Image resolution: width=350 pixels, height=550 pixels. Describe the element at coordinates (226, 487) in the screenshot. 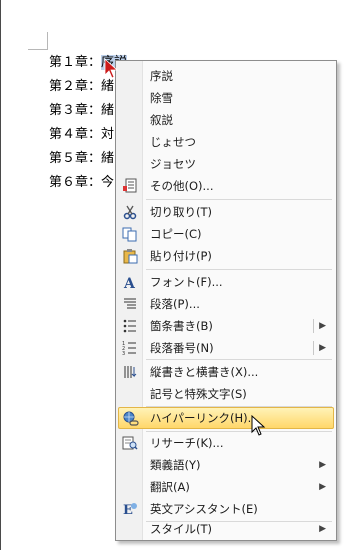

I see `menu-item-translate: 翻訳(A) ▶` at that location.